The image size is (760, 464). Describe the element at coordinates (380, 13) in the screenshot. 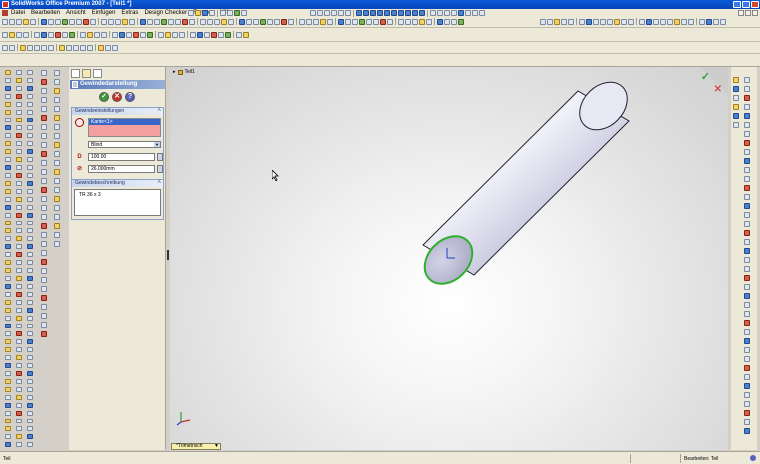

I see `left-view-icon` at that location.